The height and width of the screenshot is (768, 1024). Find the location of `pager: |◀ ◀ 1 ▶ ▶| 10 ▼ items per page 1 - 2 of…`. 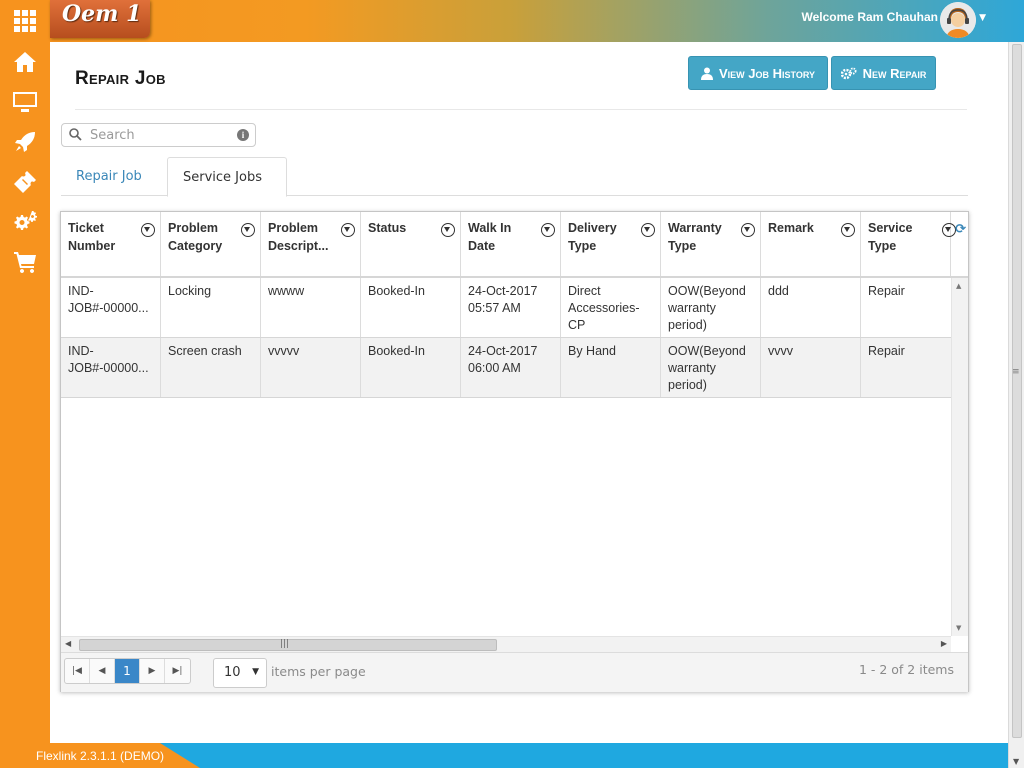

pager: |◀ ◀ 1 ▶ ▶| 10 ▼ items per page 1 - 2 of… is located at coordinates (514, 672).